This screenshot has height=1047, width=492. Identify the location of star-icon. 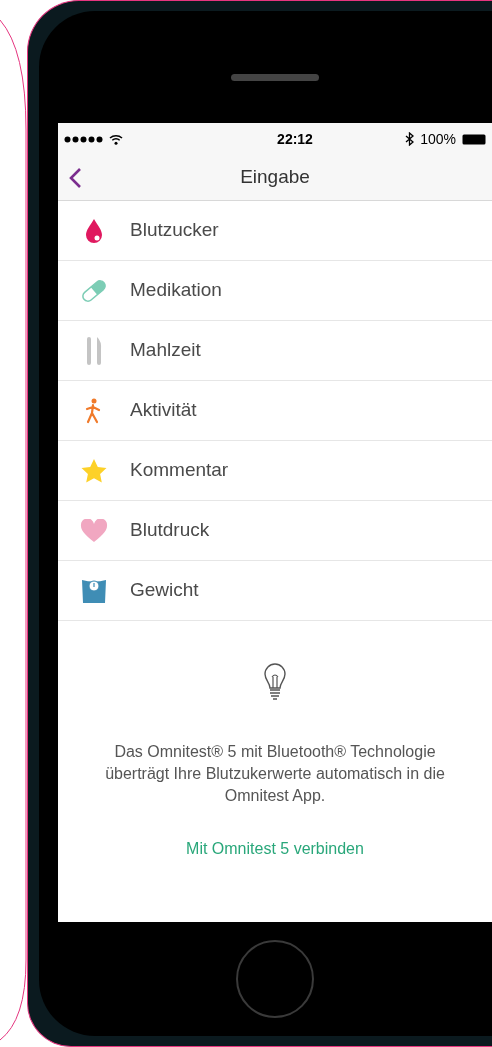
(94, 470).